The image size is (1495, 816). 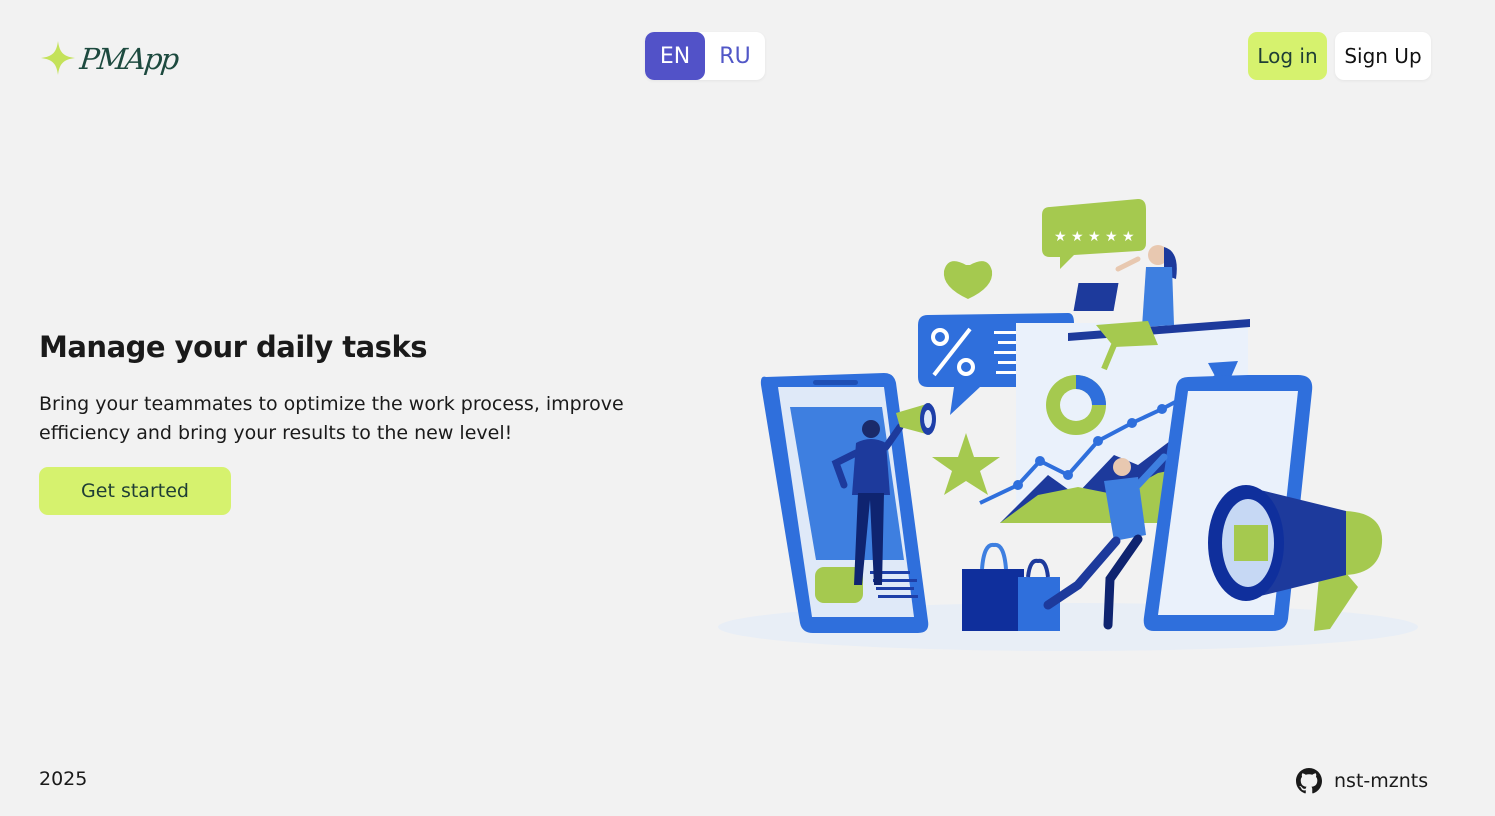 I want to click on shopping-bags-icon, so click(x=1011, y=586).